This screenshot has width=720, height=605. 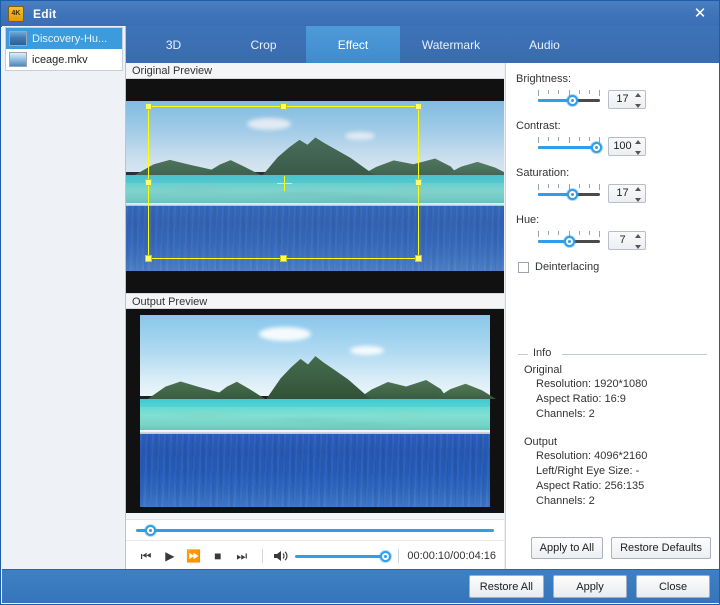 What do you see at coordinates (16, 13) in the screenshot?
I see `film-4k-icon: 4K` at bounding box center [16, 13].